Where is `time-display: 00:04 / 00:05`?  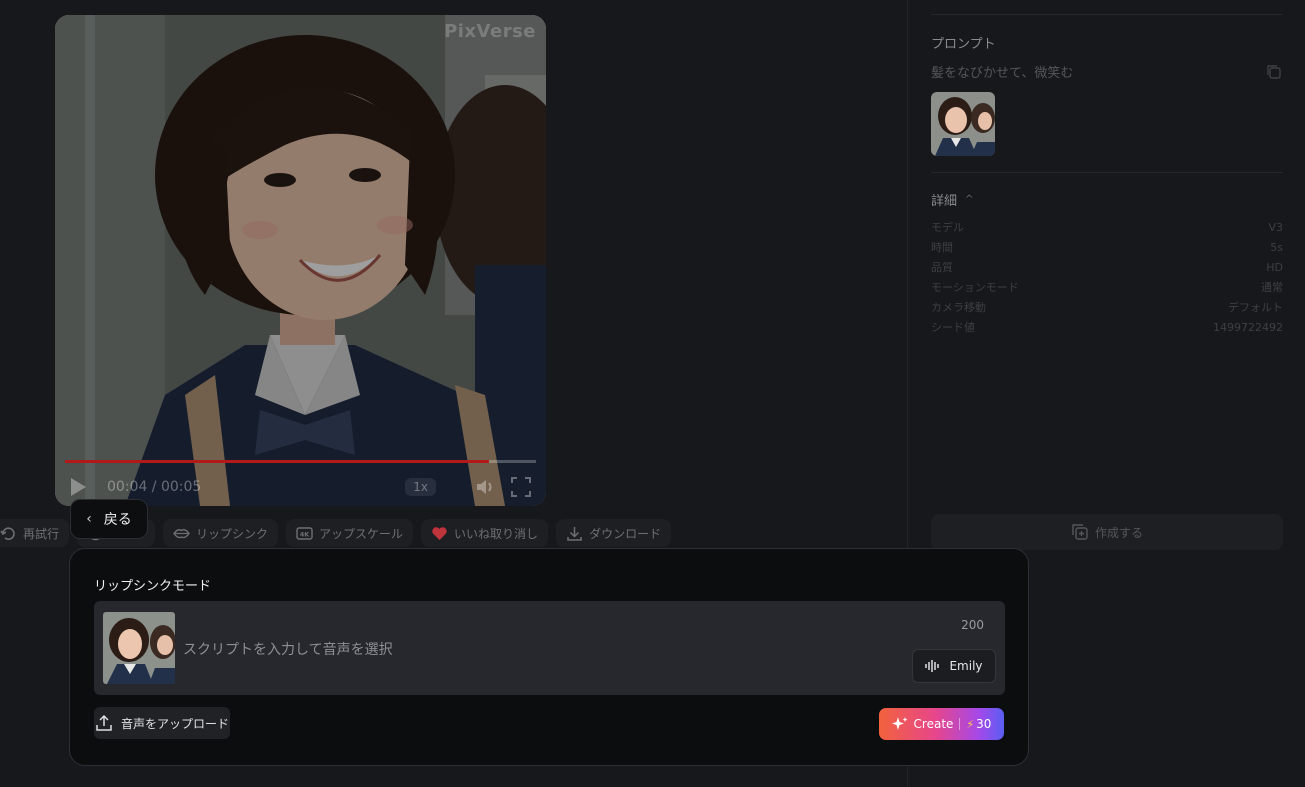
time-display: 00:04 / 00:05 is located at coordinates (154, 487).